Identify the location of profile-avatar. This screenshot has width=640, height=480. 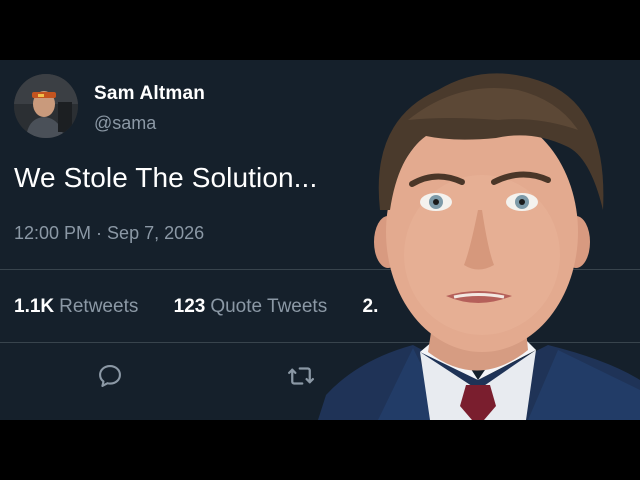
(46, 106).